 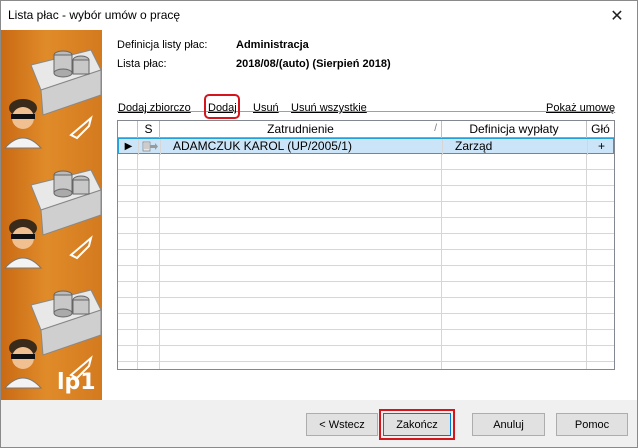 I want to click on close-button: ✕, so click(x=617, y=15).